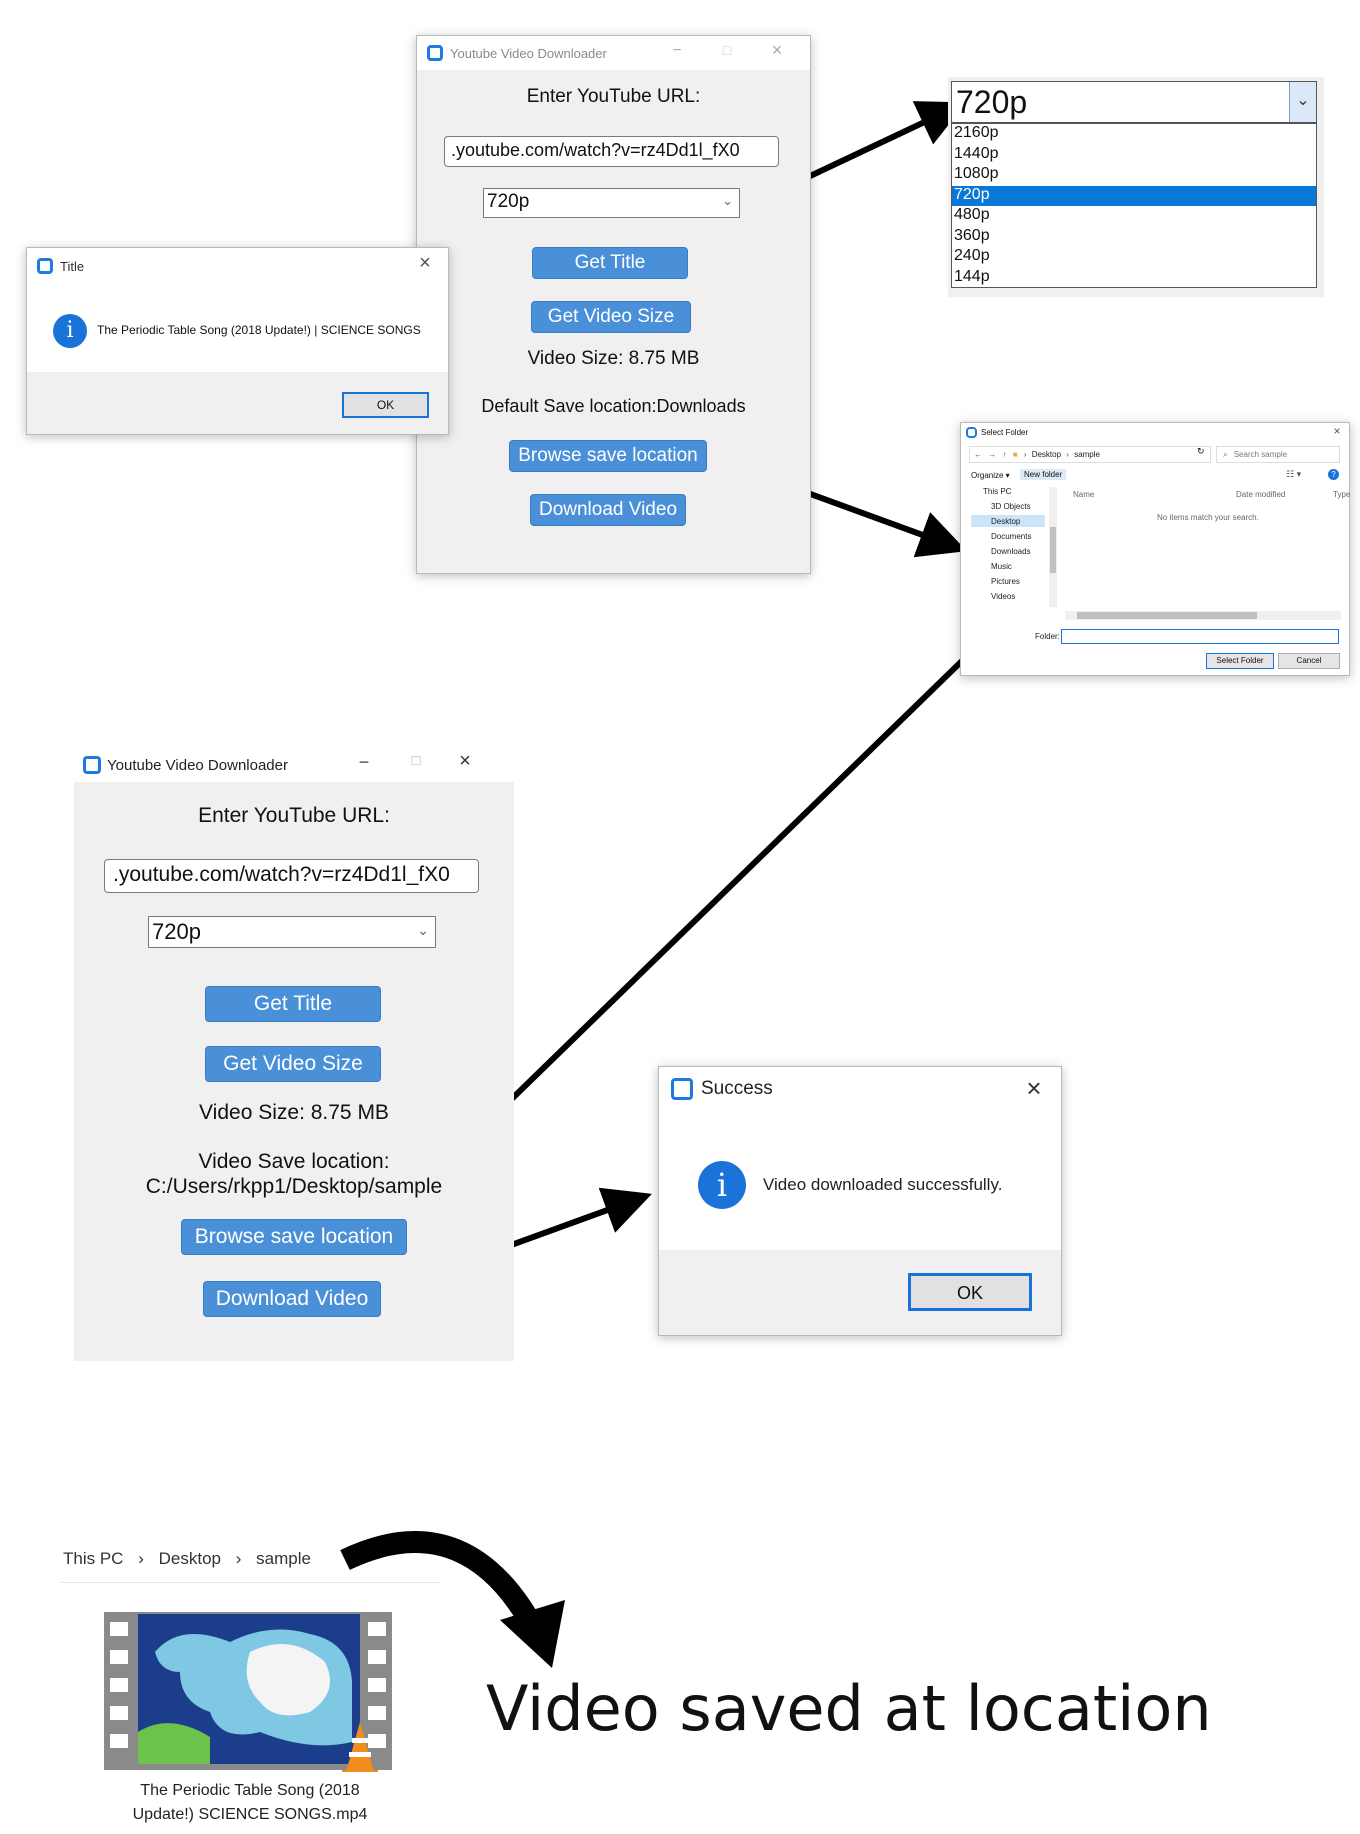 This screenshot has height=1834, width=1360. Describe the element at coordinates (1134, 195) in the screenshot. I see `quality-option-selected: 720p` at that location.